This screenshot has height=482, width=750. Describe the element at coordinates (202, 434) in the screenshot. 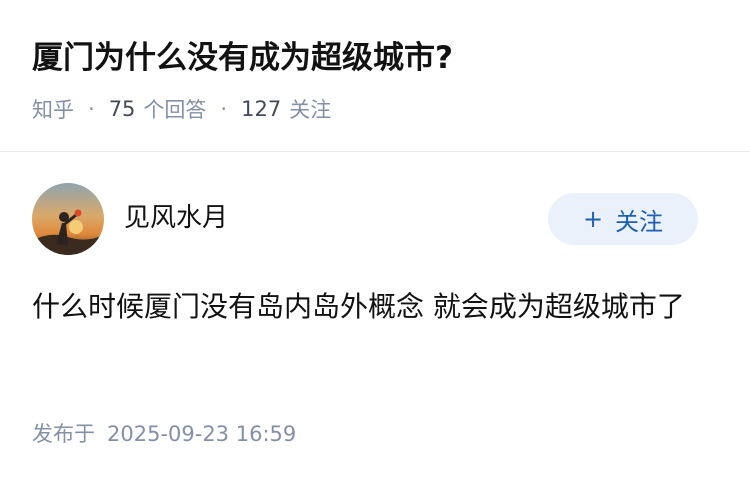

I see `publish-date: 2025-09-23 16:59` at that location.